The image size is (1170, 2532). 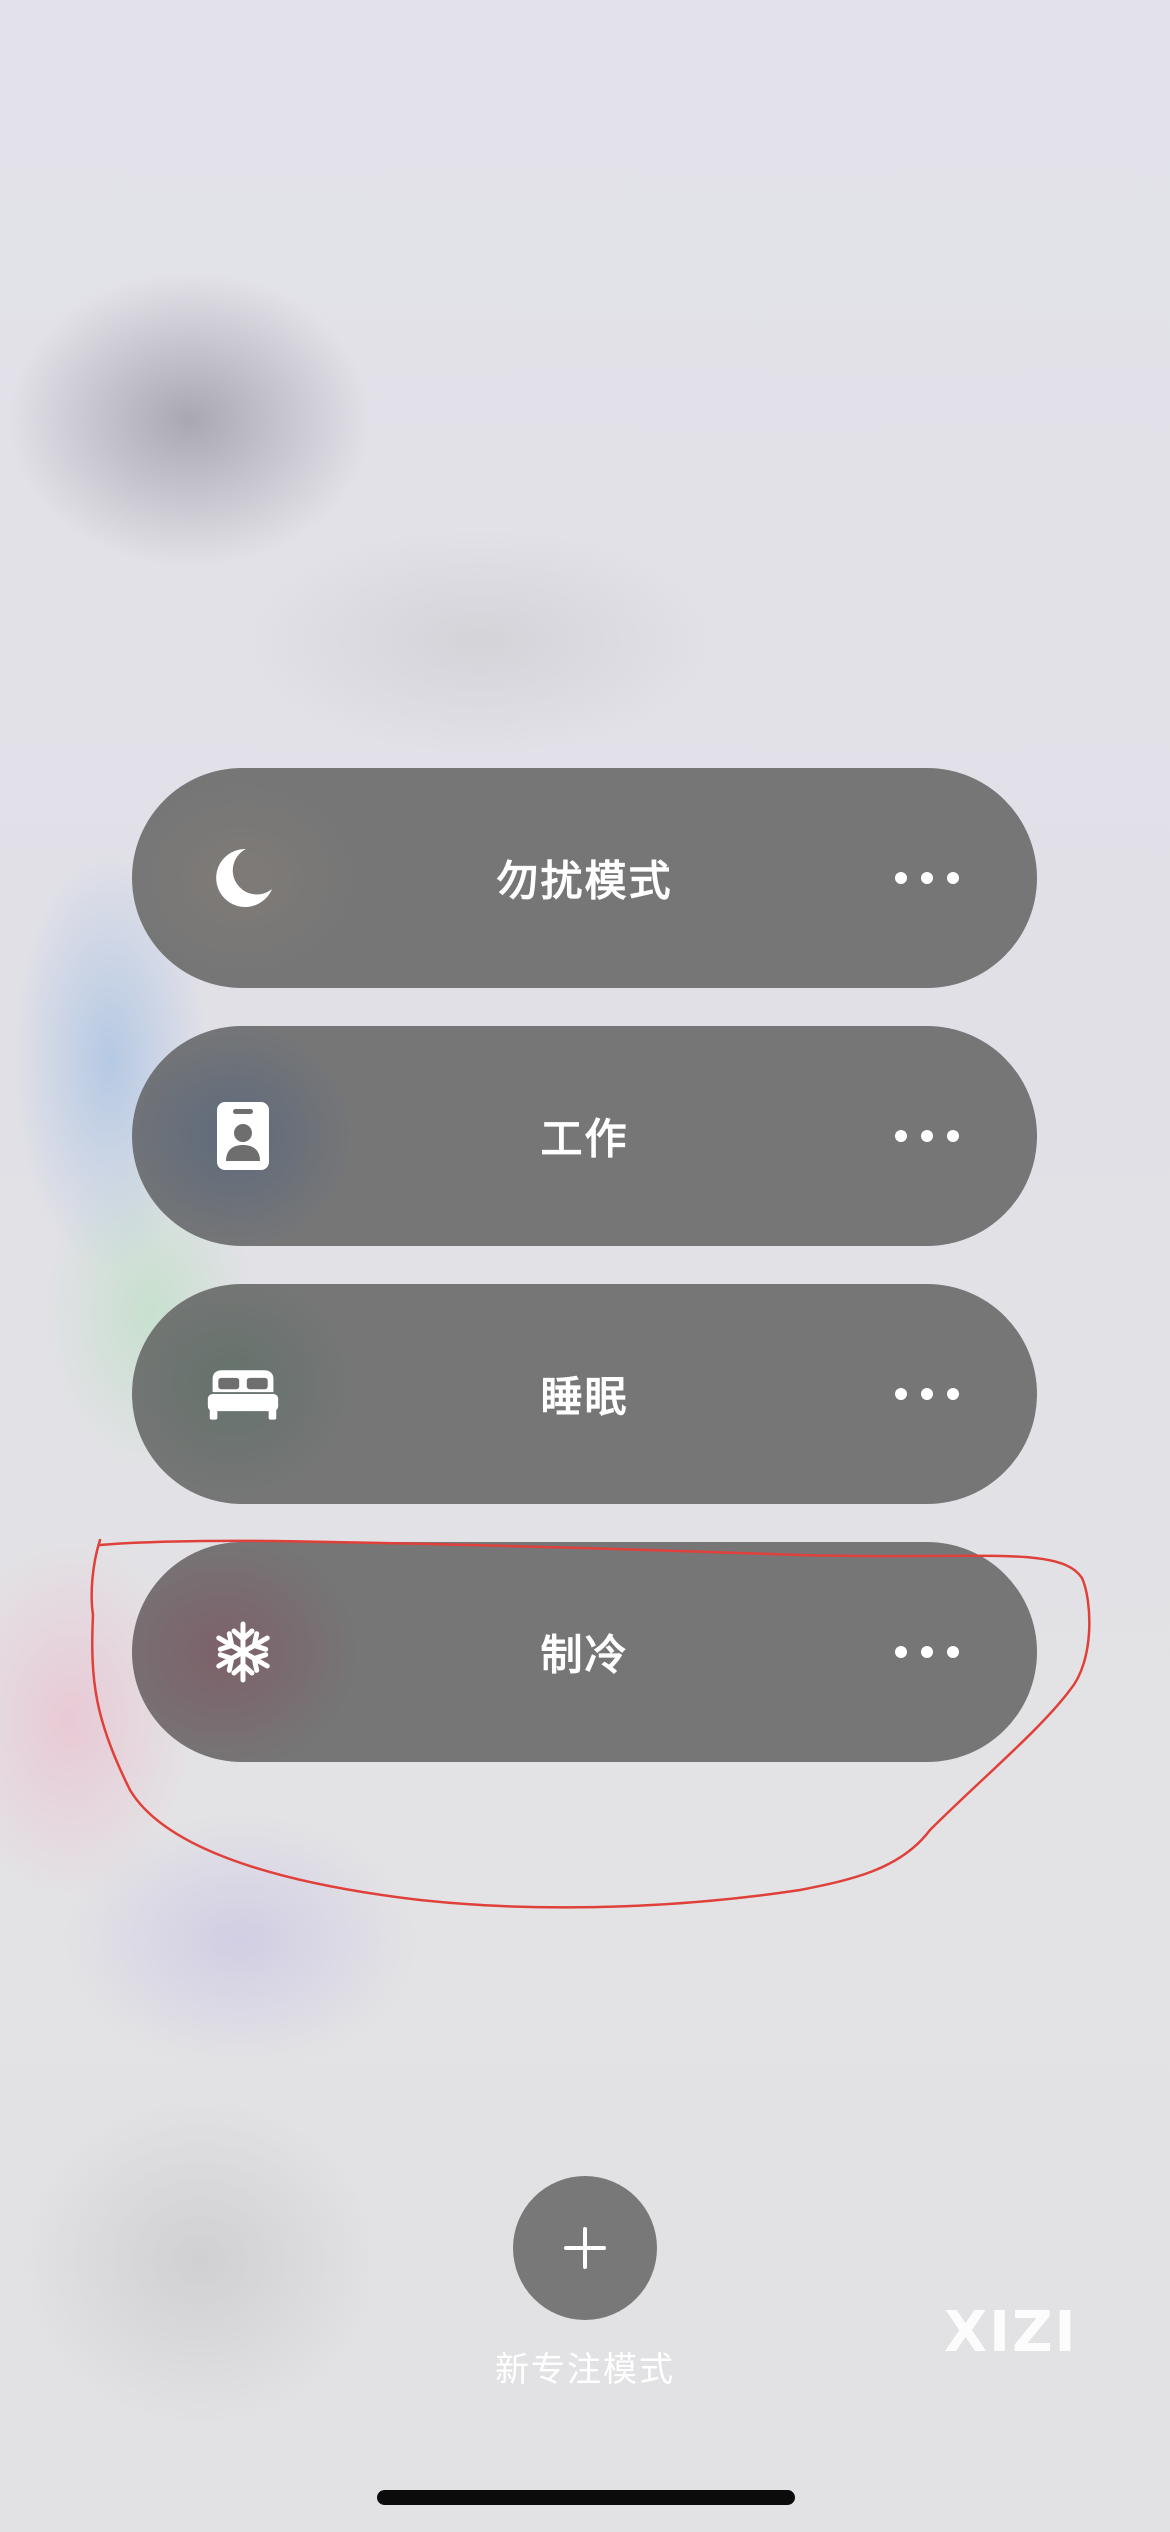 What do you see at coordinates (586, 2497) in the screenshot?
I see `home-indicator` at bounding box center [586, 2497].